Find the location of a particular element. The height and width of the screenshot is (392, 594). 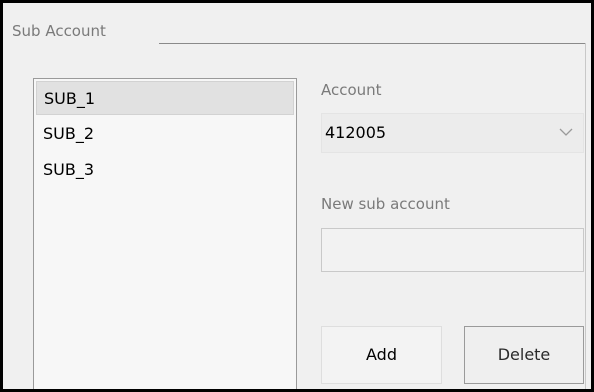

account-dropdown: 412005 is located at coordinates (452, 133).